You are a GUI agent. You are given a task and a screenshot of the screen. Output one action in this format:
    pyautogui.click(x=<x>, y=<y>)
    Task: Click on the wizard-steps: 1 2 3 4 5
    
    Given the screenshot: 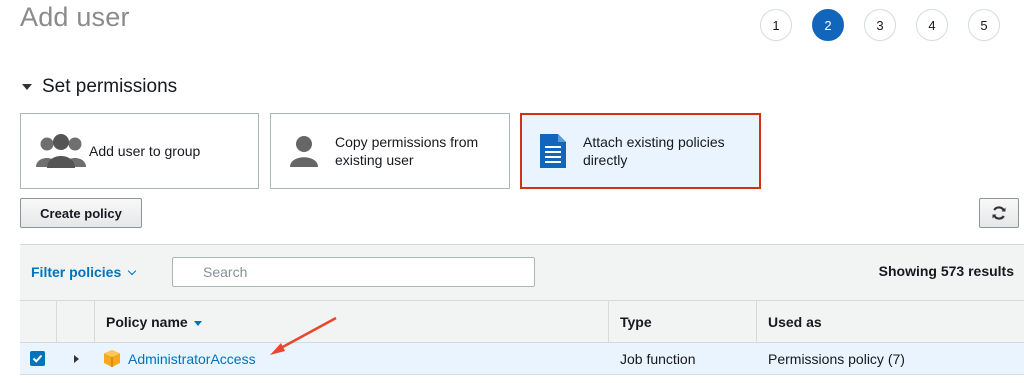 What is the action you would take?
    pyautogui.click(x=880, y=25)
    